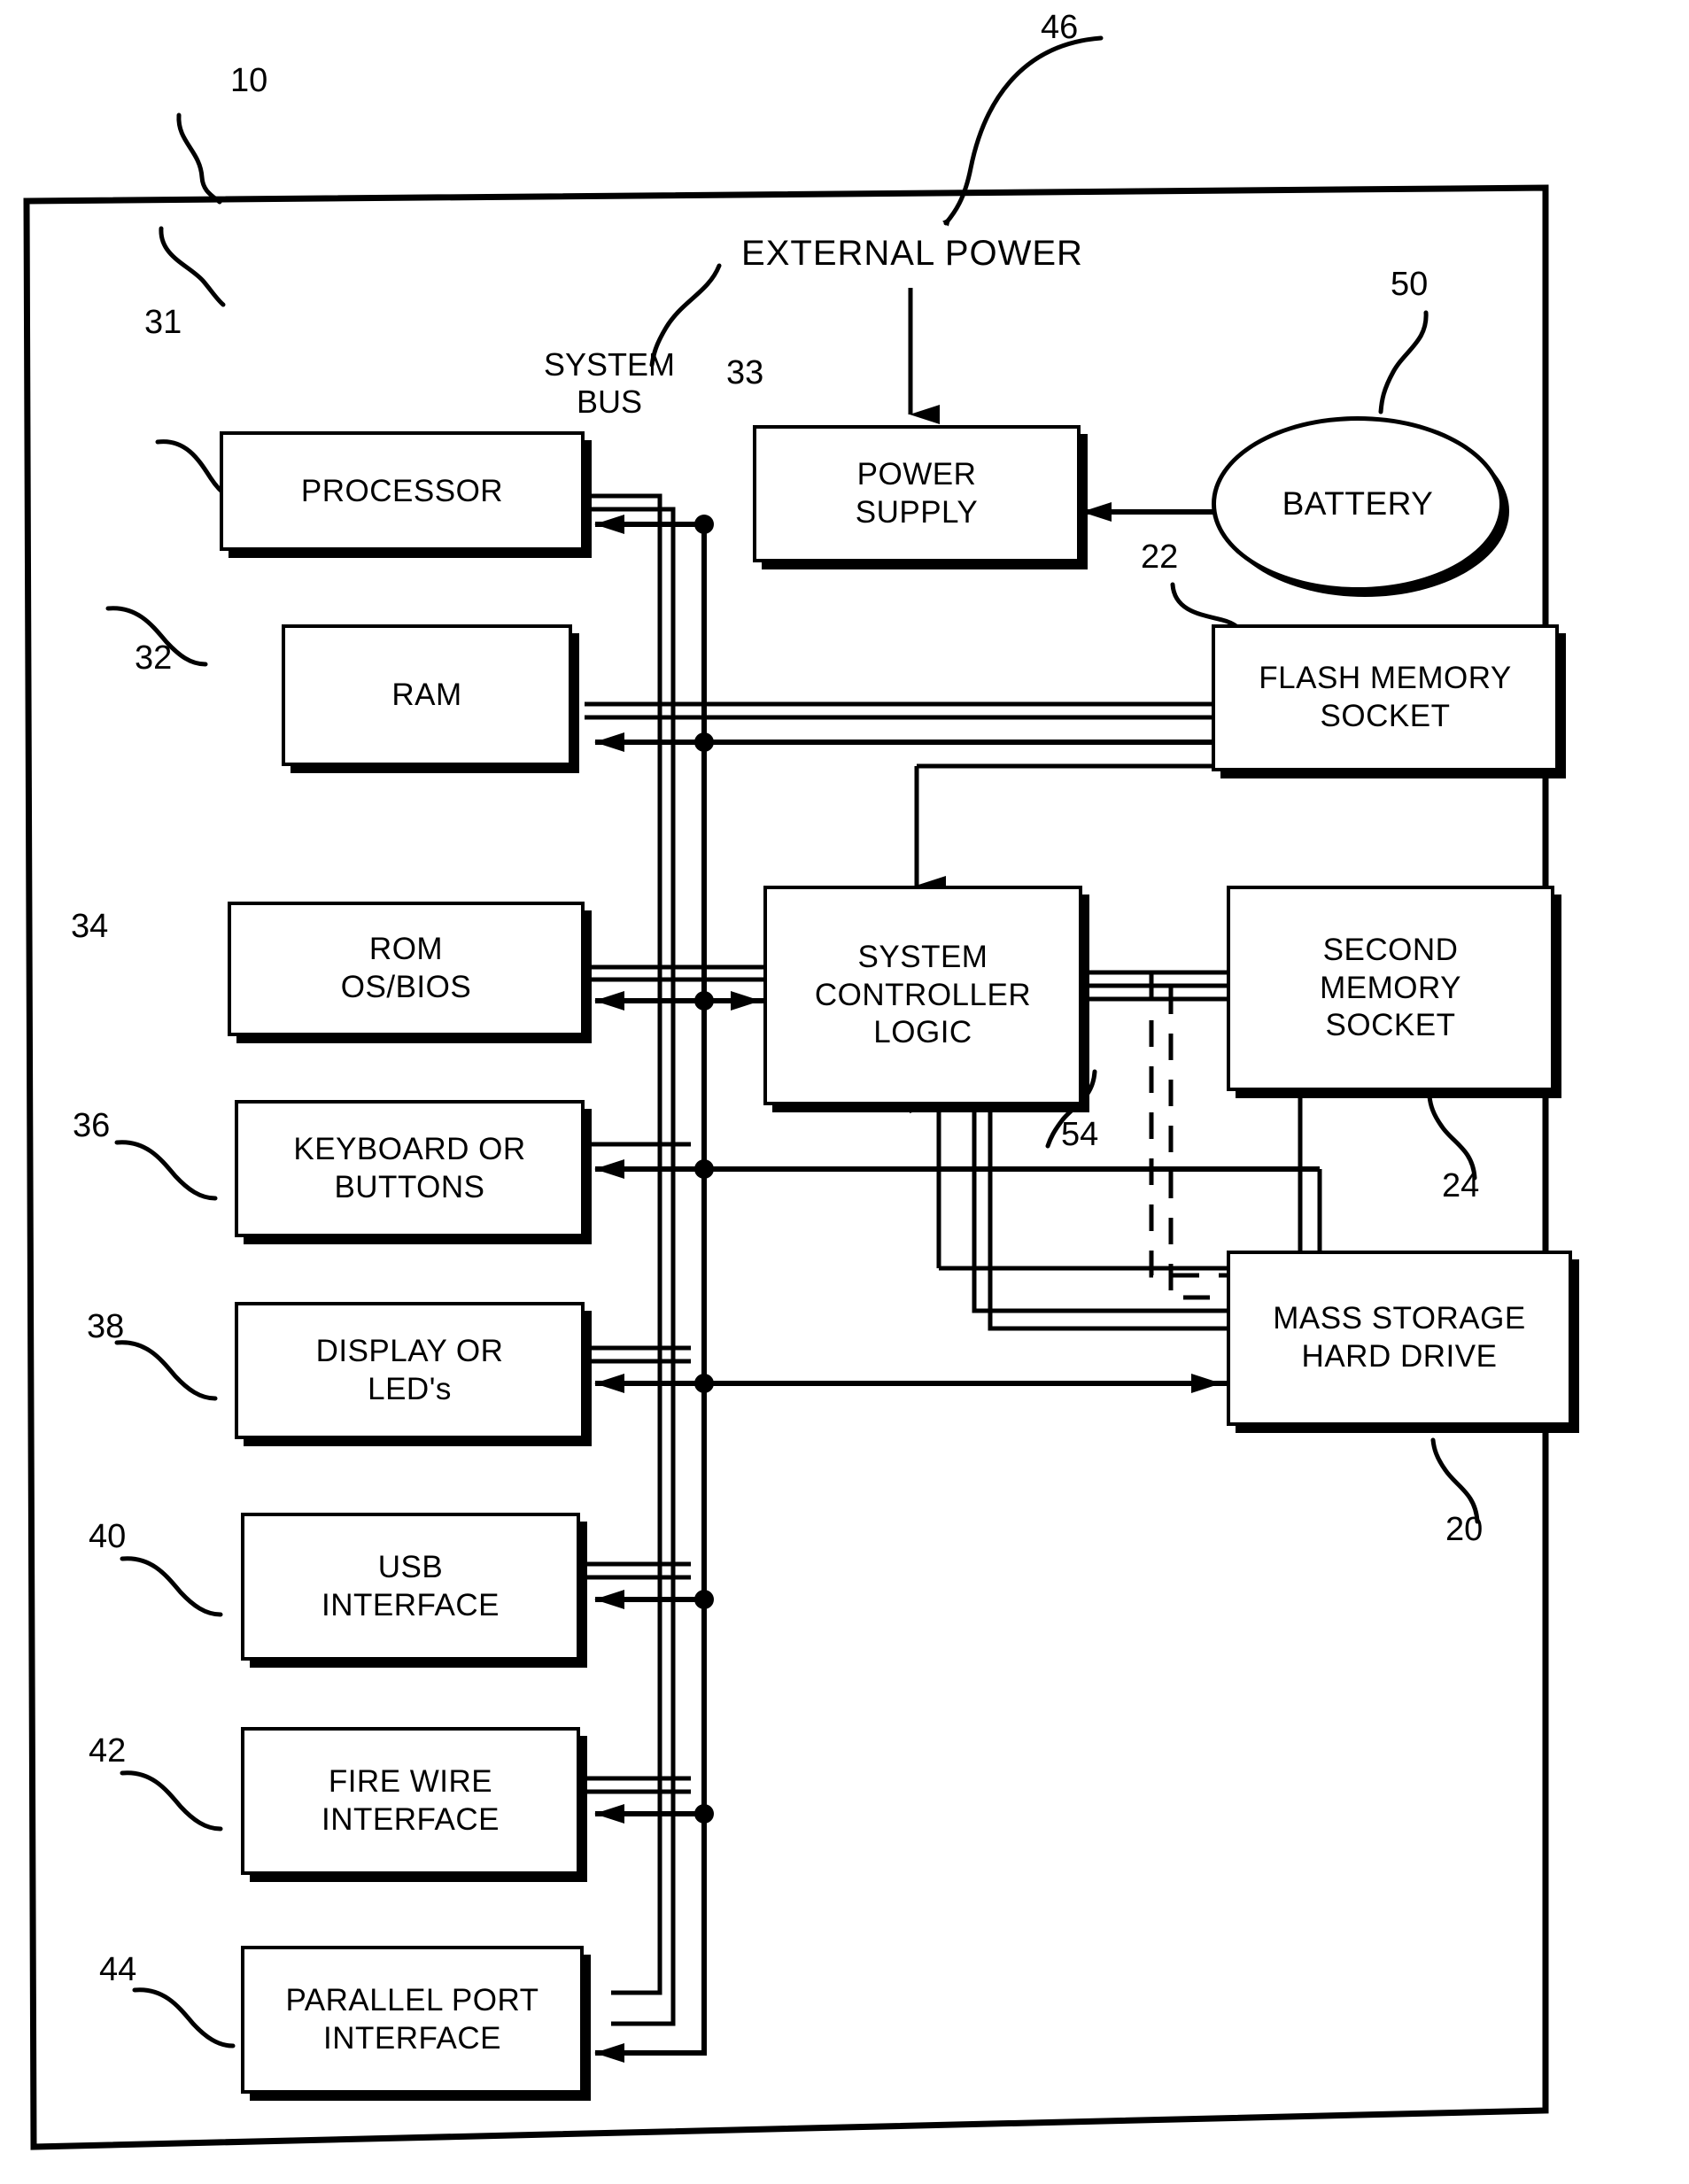 The height and width of the screenshot is (2184, 1689). I want to click on block-controller-label-line1: SYSTEM, so click(923, 956).